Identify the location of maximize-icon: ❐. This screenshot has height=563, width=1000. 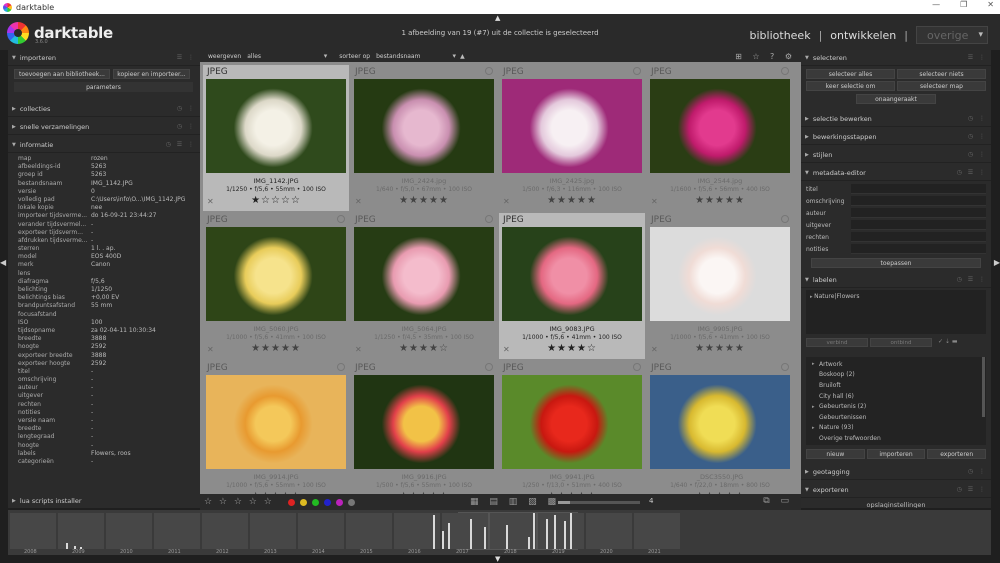
(963, 4).